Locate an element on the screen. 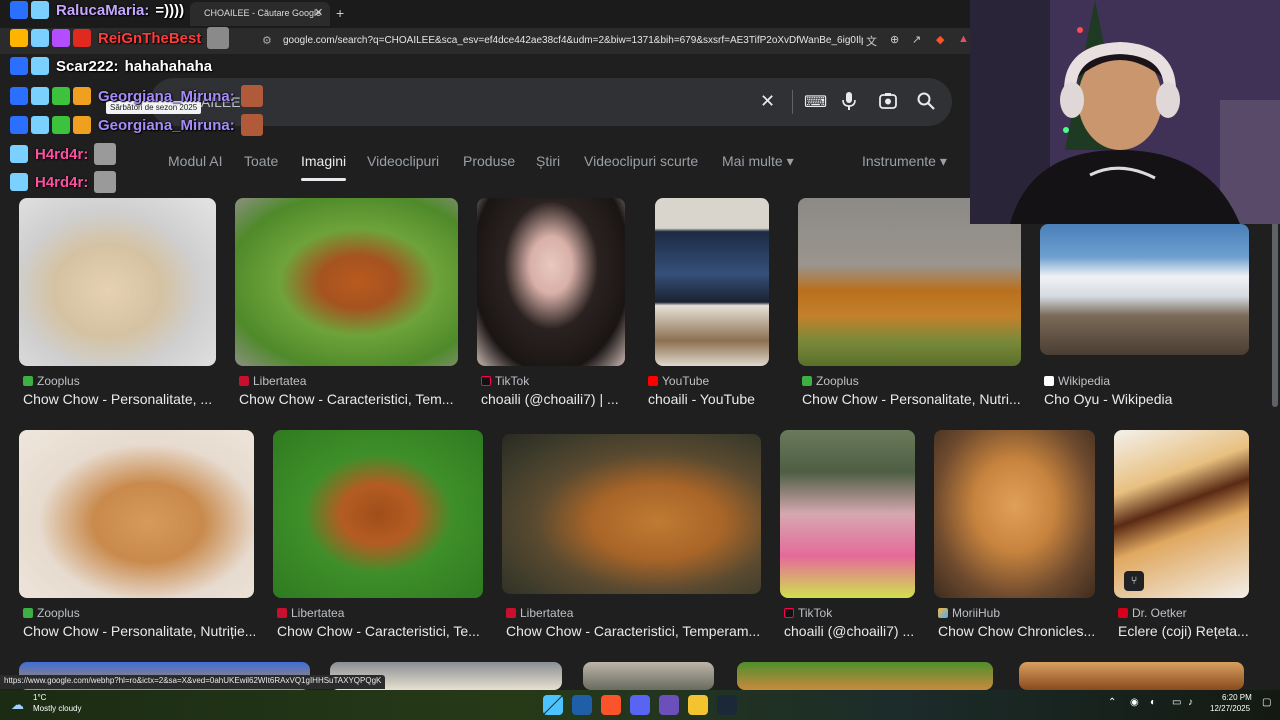  chat-message: H4rd4r: is located at coordinates (63, 182).